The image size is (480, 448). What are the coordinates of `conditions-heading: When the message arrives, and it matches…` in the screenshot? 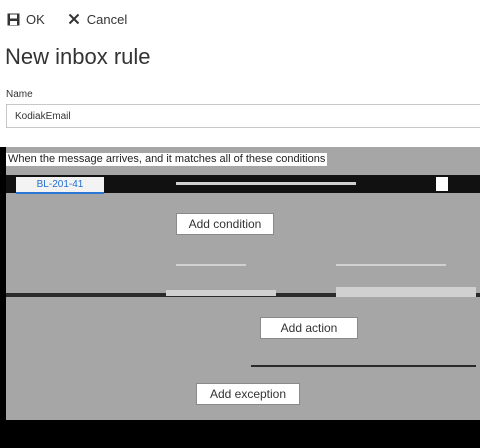 It's located at (167, 159).